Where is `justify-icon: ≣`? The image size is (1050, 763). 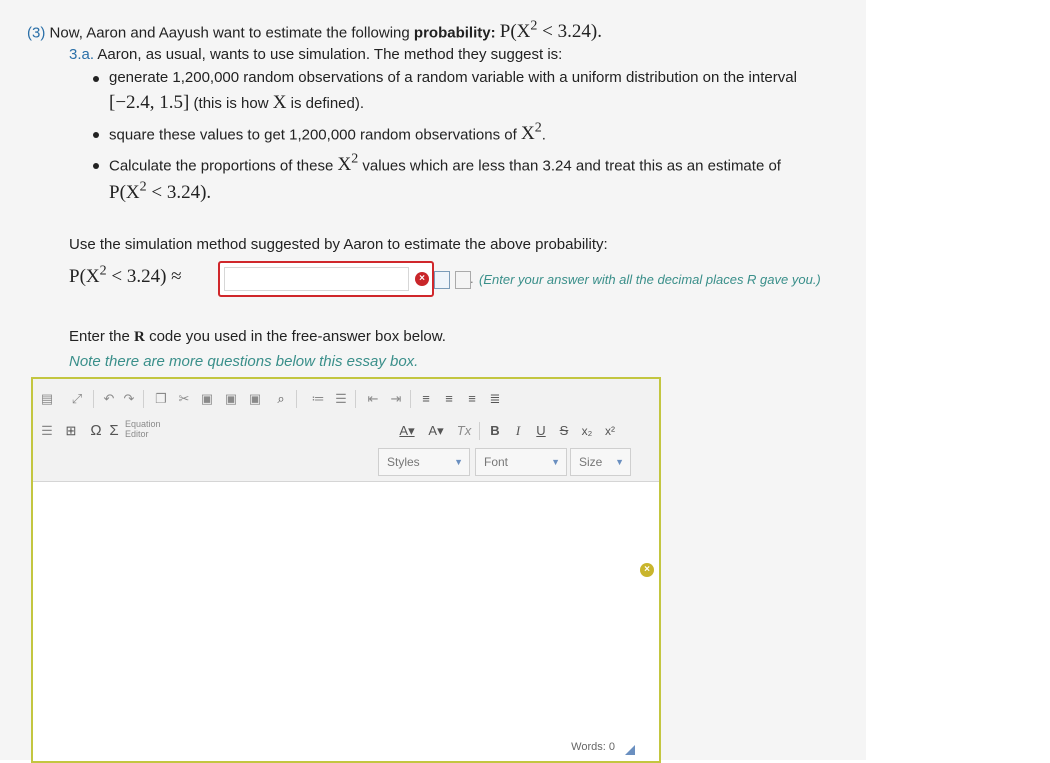 justify-icon: ≣ is located at coordinates (495, 399).